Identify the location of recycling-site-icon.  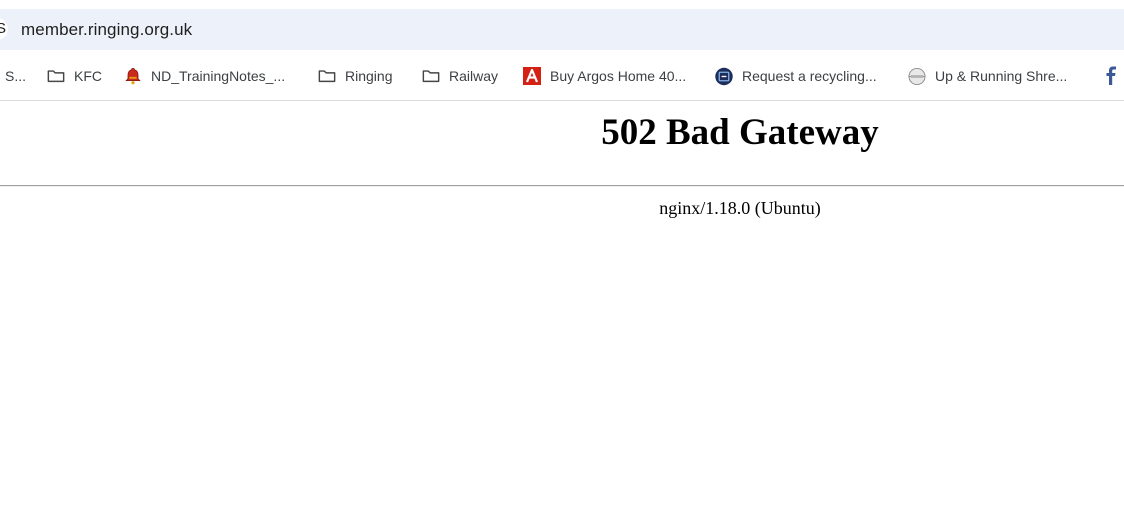
(724, 76).